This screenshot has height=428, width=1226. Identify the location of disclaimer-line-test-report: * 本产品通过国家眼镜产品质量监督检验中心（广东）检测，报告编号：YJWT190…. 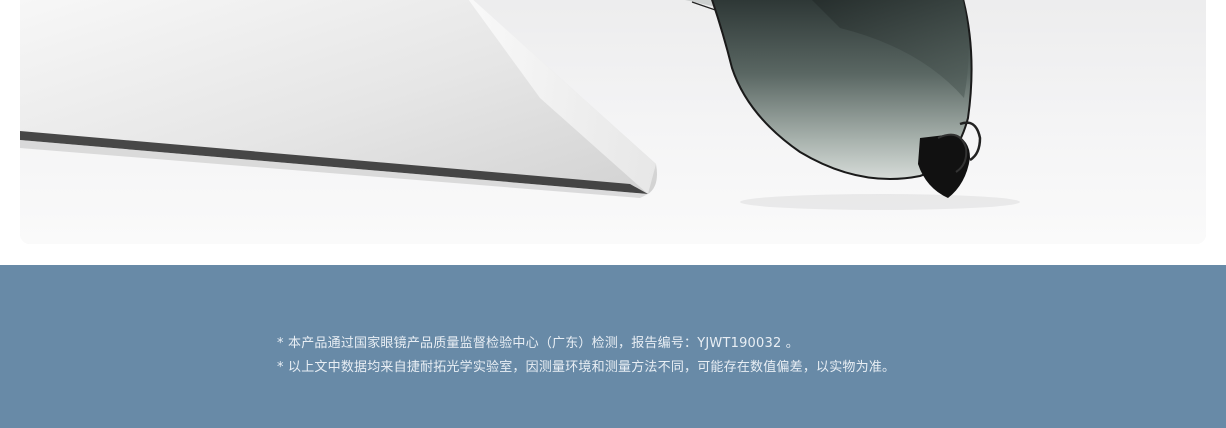
(538, 343).